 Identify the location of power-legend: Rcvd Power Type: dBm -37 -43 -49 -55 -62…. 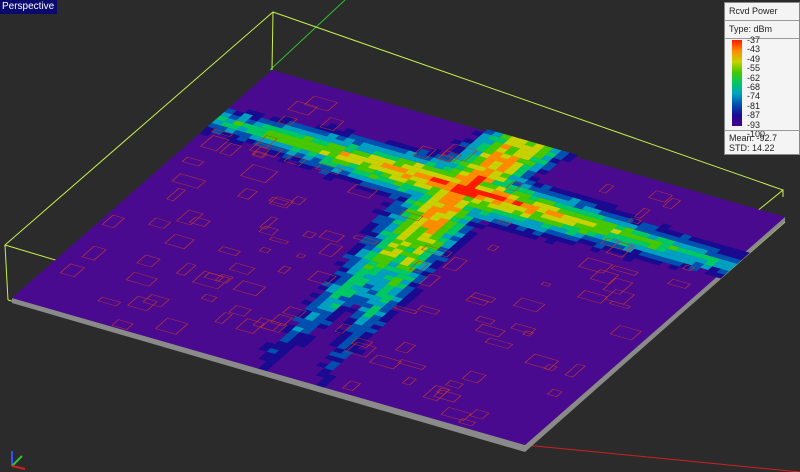
(762, 78).